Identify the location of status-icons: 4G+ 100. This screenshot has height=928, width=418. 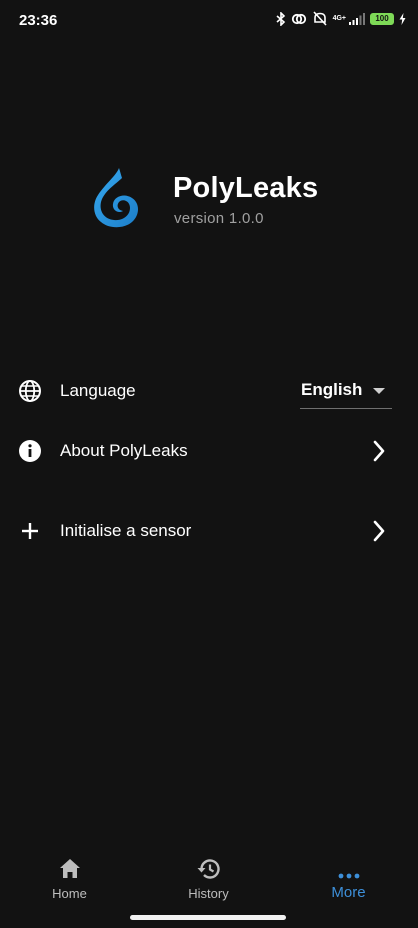
(341, 18).